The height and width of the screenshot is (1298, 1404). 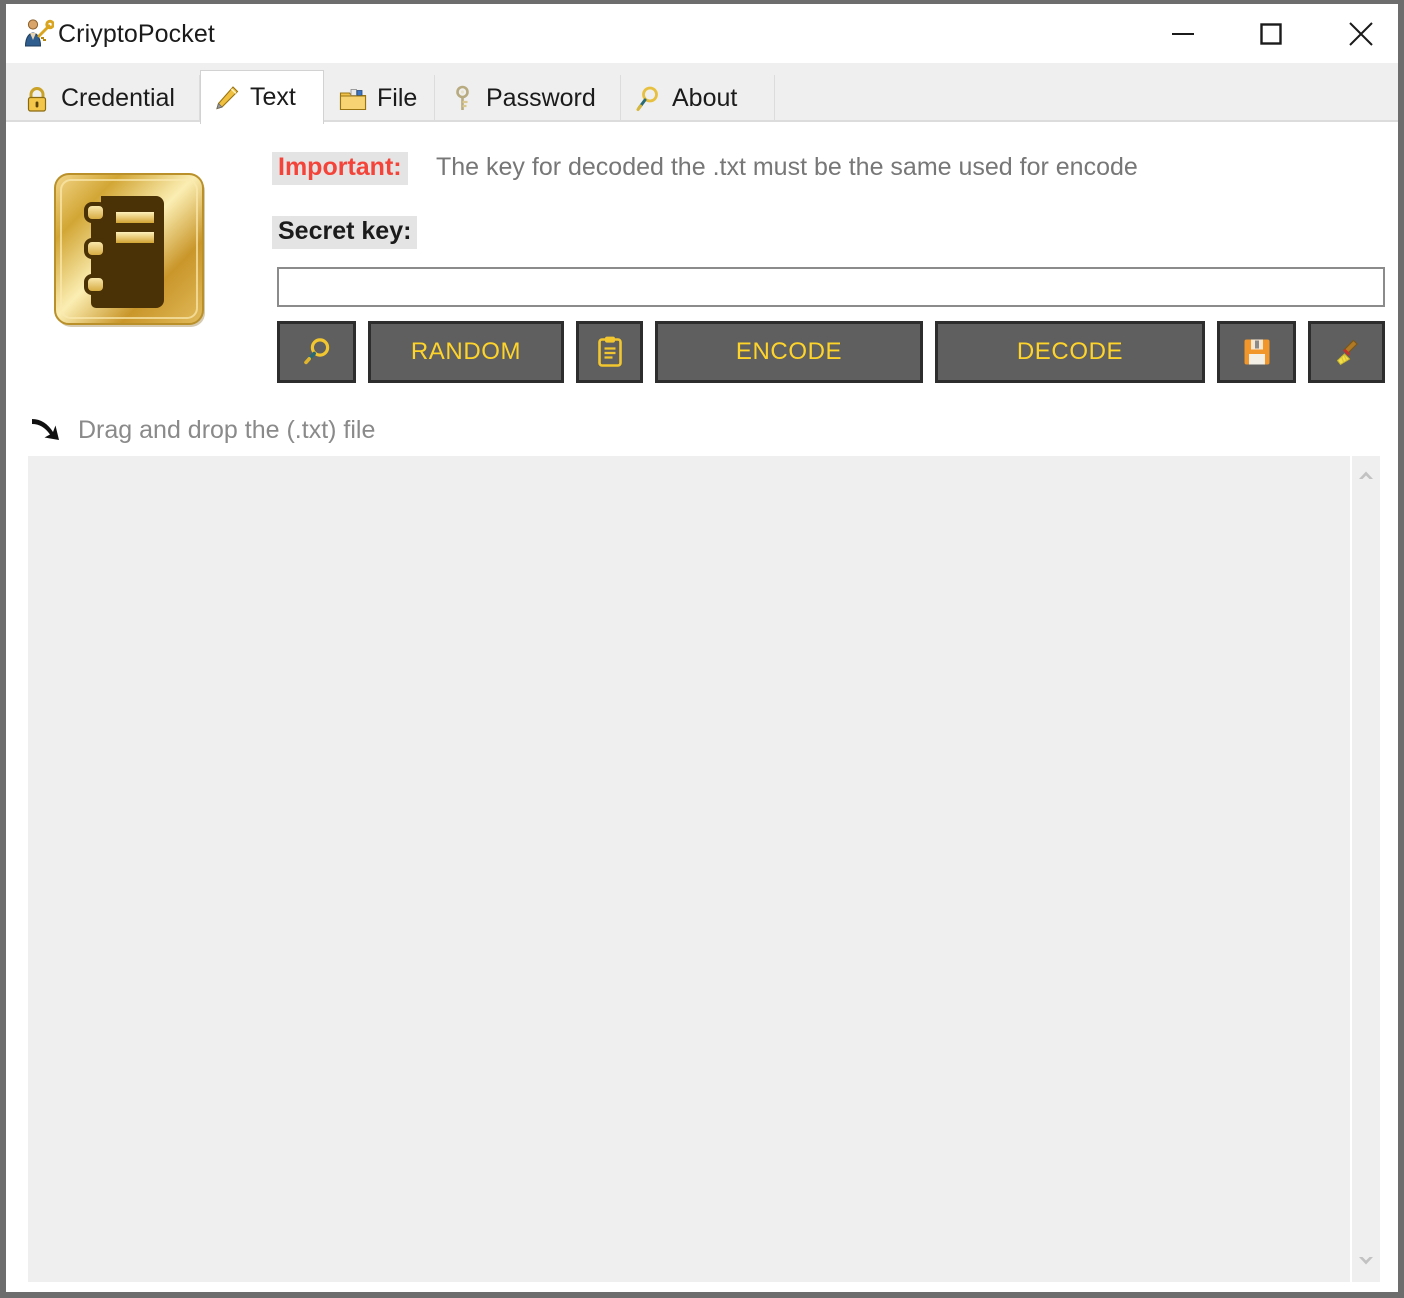 I want to click on find-key-button, so click(x=316, y=352).